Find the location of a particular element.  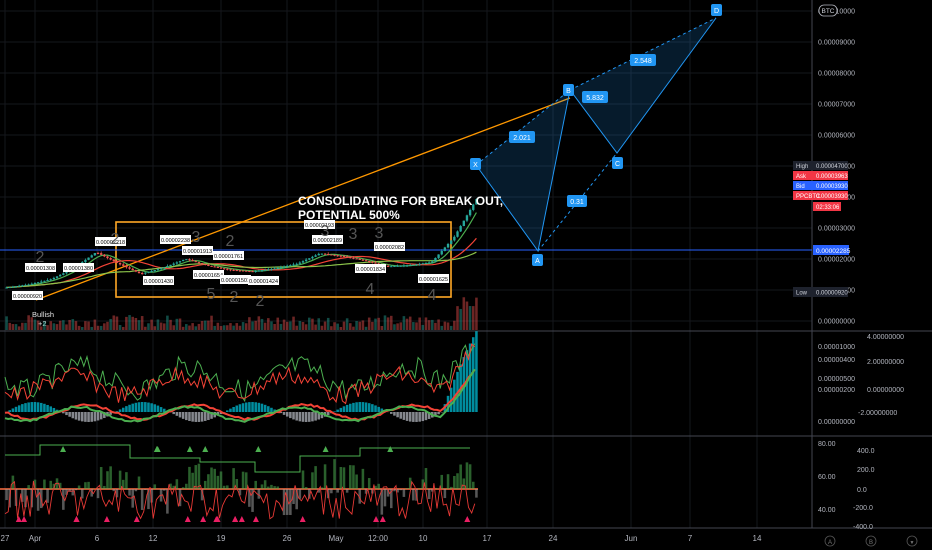

candles is located at coordinates (241, 243).